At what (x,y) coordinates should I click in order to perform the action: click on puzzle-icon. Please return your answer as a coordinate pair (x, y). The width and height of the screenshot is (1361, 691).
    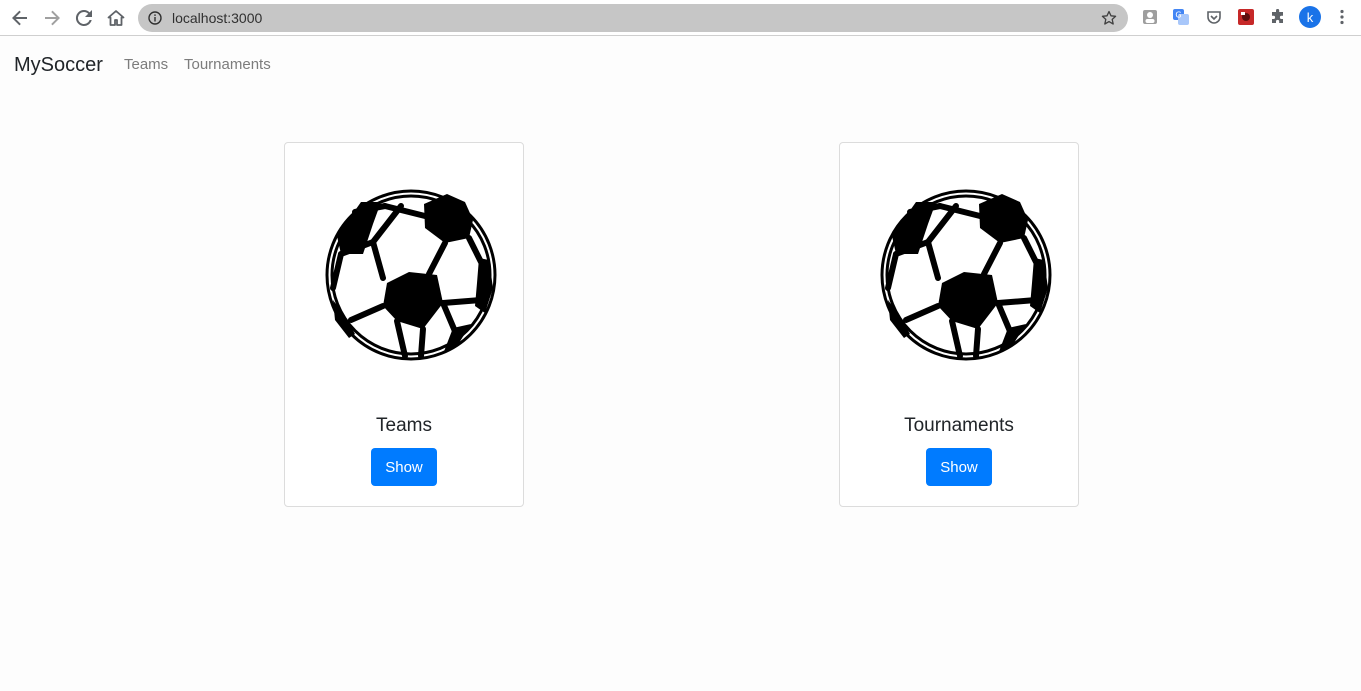
    Looking at the image, I should click on (1278, 17).